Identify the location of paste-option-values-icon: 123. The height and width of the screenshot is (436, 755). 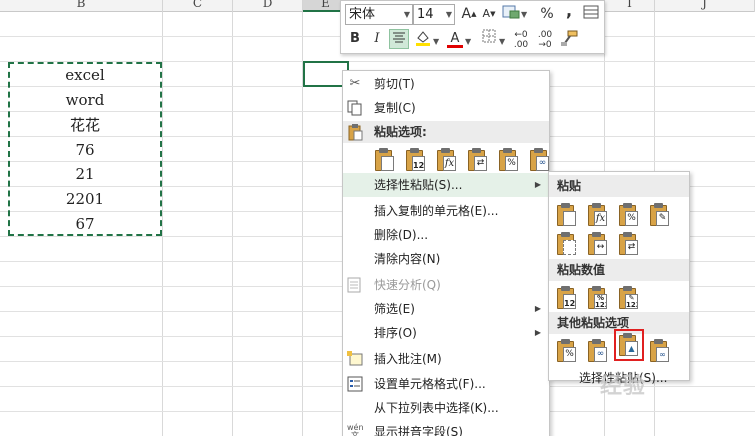
(416, 160).